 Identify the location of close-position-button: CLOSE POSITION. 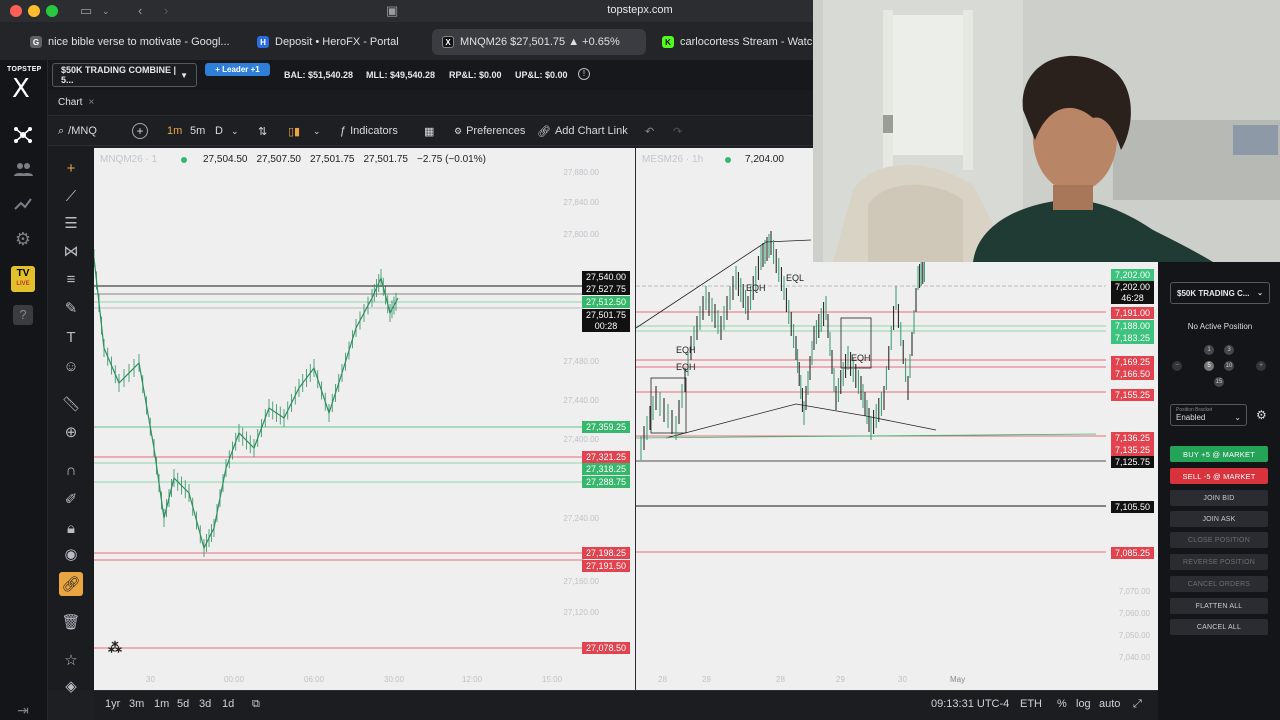
(1219, 540).